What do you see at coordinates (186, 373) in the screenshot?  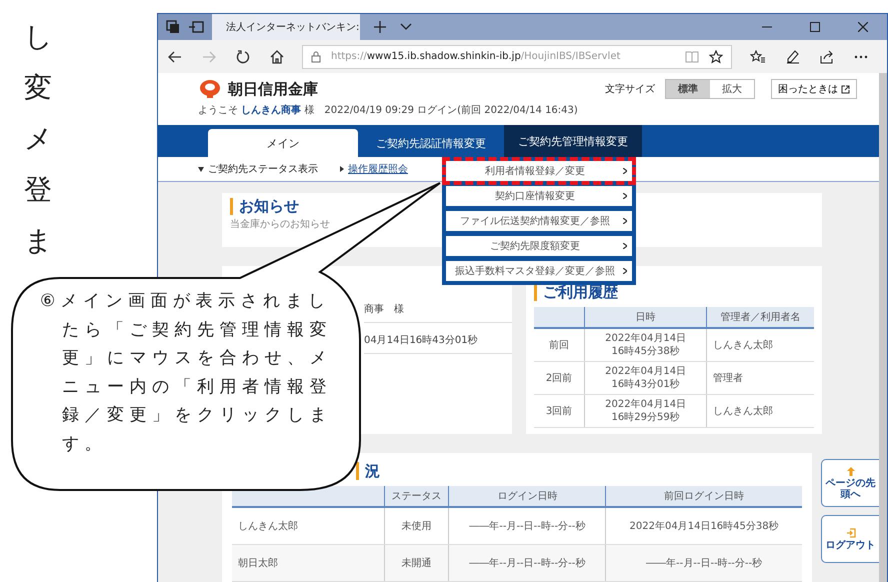 I see `callout-text: ⑥メイン画面が表示されましたら「ご契約先管理情報変更」にマウスを合わせ、メニュー内の「利用者情報登録／変更」をクリックします。` at bounding box center [186, 373].